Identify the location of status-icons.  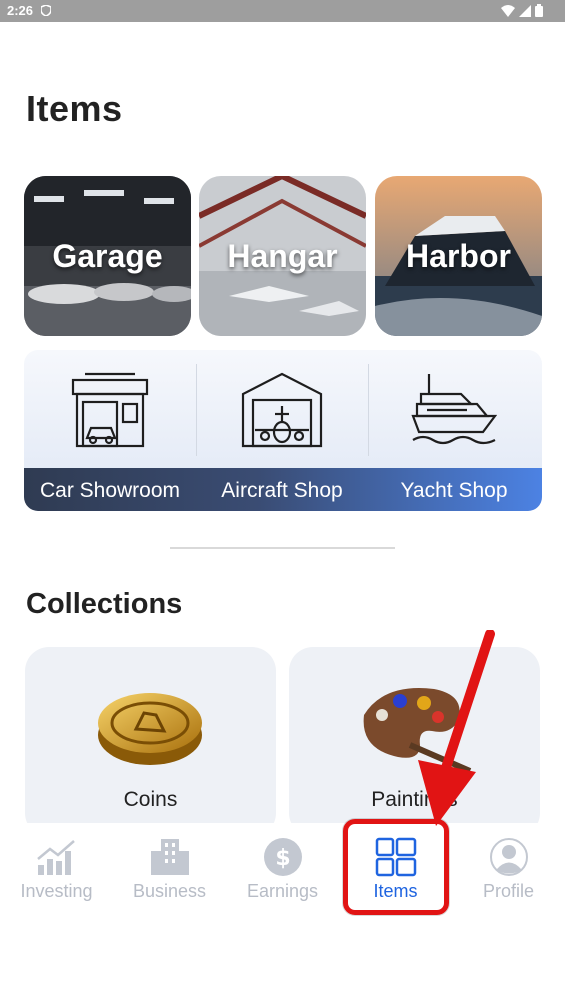
(522, 10).